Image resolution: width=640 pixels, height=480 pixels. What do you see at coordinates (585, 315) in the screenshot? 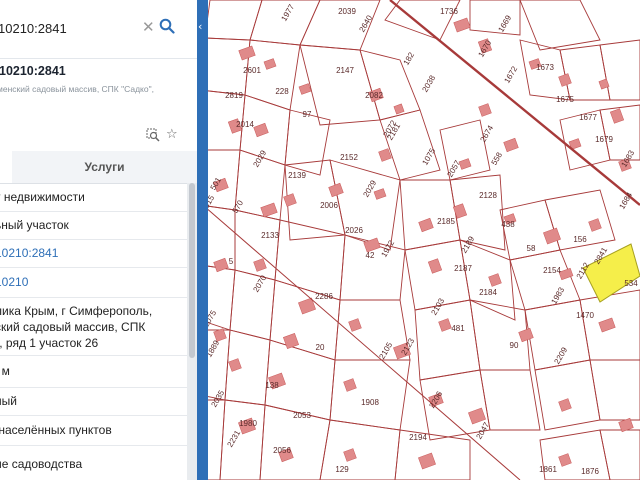
I see `parcel-number-label: 1470` at bounding box center [585, 315].